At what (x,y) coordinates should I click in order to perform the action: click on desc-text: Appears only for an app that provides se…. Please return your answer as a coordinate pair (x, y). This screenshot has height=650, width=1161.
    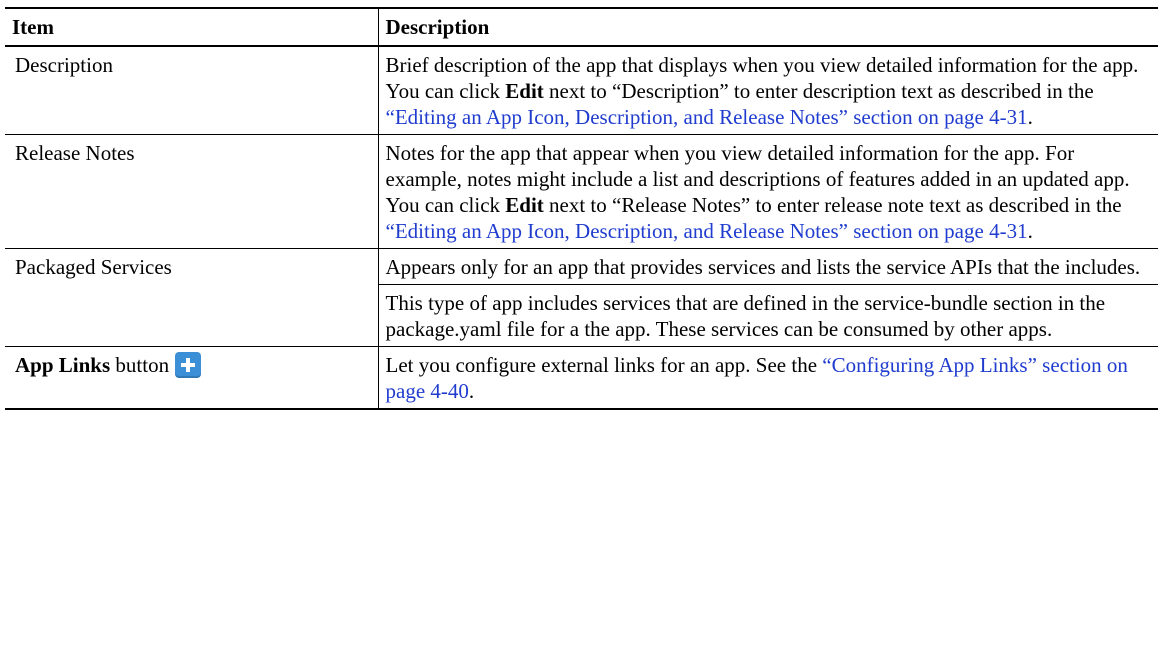
    Looking at the image, I should click on (763, 267).